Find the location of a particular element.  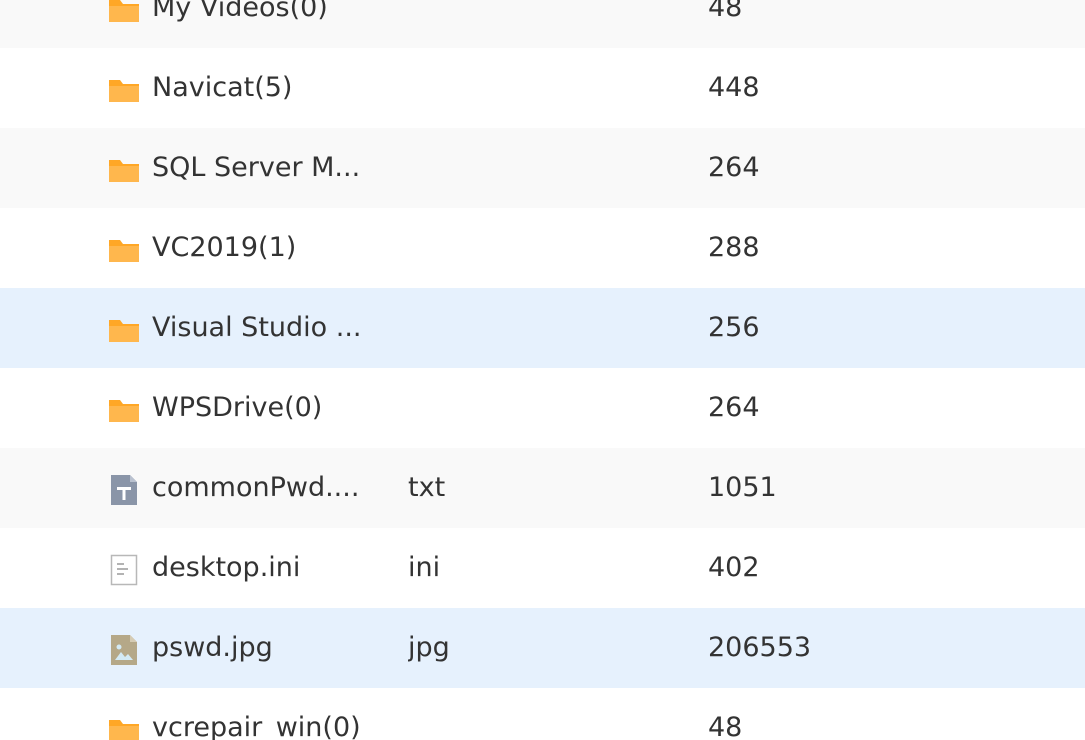

file-type: jpg is located at coordinates (429, 647).